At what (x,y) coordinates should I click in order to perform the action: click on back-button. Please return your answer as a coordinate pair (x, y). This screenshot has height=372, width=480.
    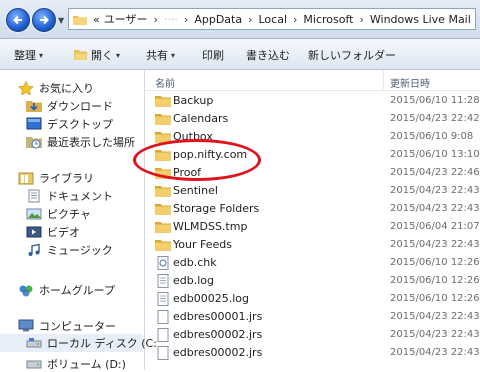
    Looking at the image, I should click on (18, 20).